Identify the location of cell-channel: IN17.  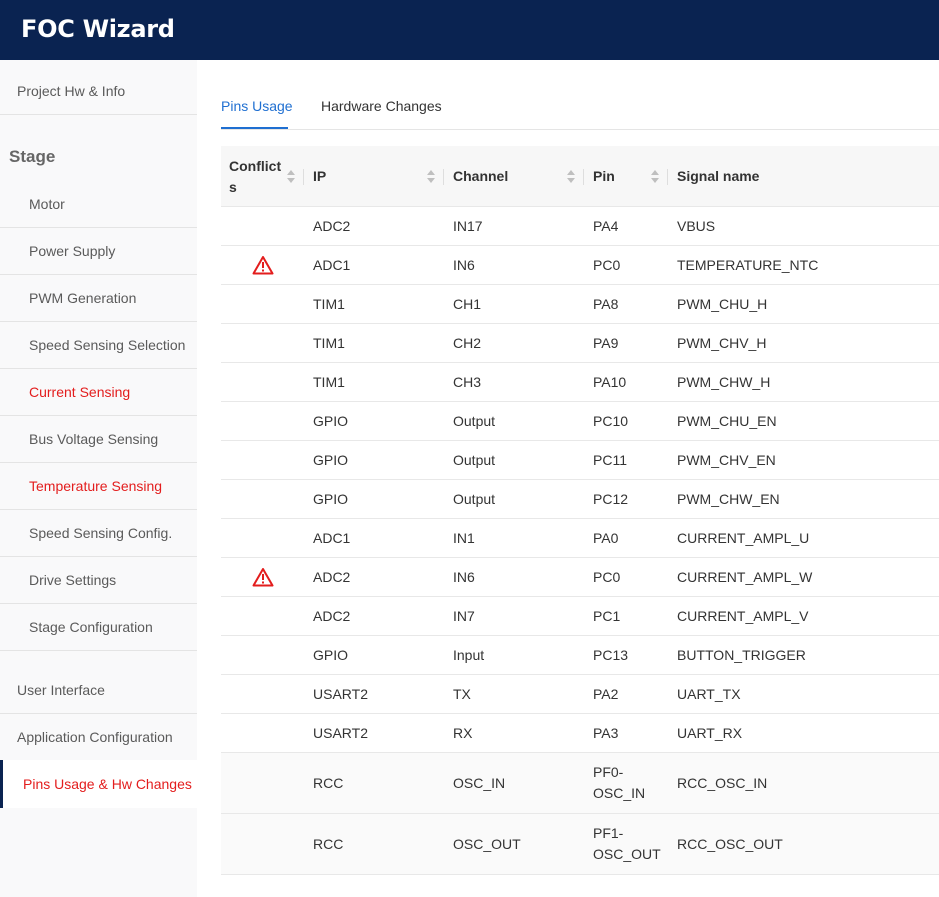
(468, 226).